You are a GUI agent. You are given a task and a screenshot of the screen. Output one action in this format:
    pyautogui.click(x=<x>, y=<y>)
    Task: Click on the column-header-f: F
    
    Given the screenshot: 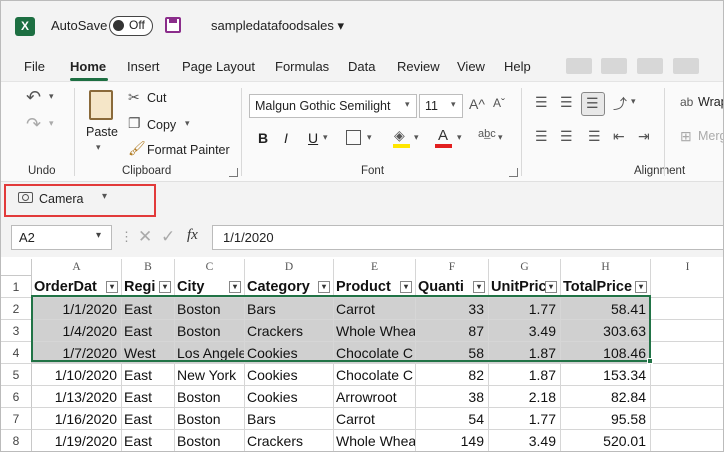 What is the action you would take?
    pyautogui.click(x=452, y=267)
    